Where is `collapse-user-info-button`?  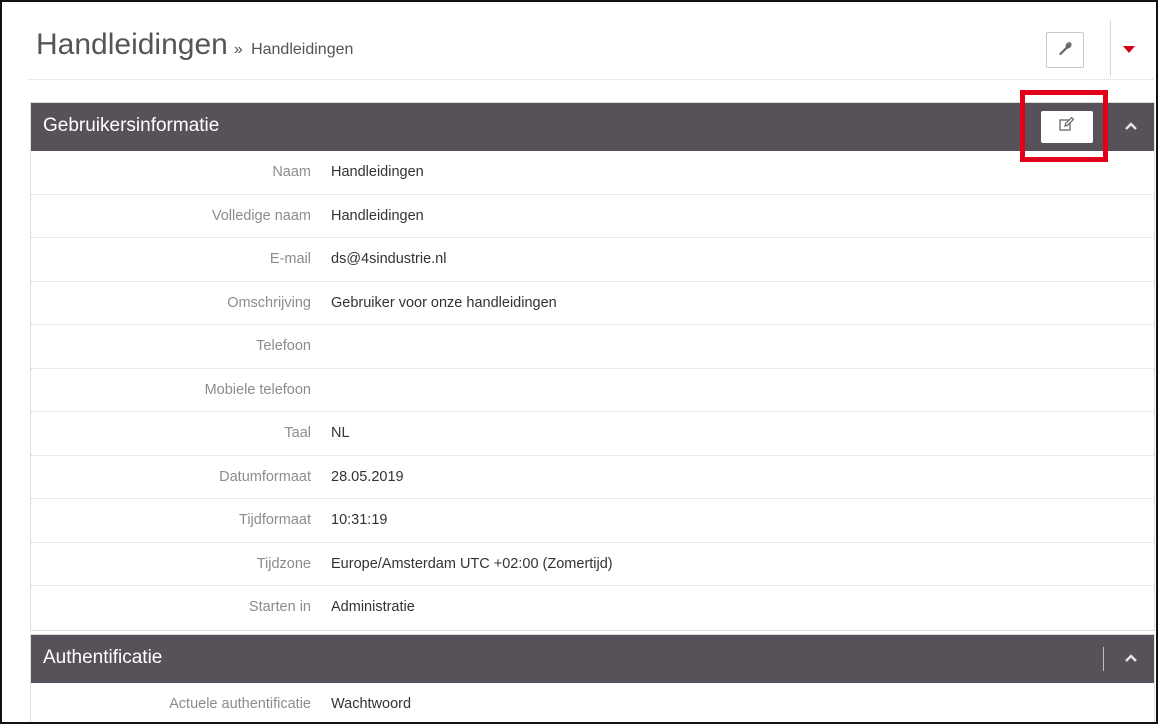
collapse-user-info-button is located at coordinates (1131, 127).